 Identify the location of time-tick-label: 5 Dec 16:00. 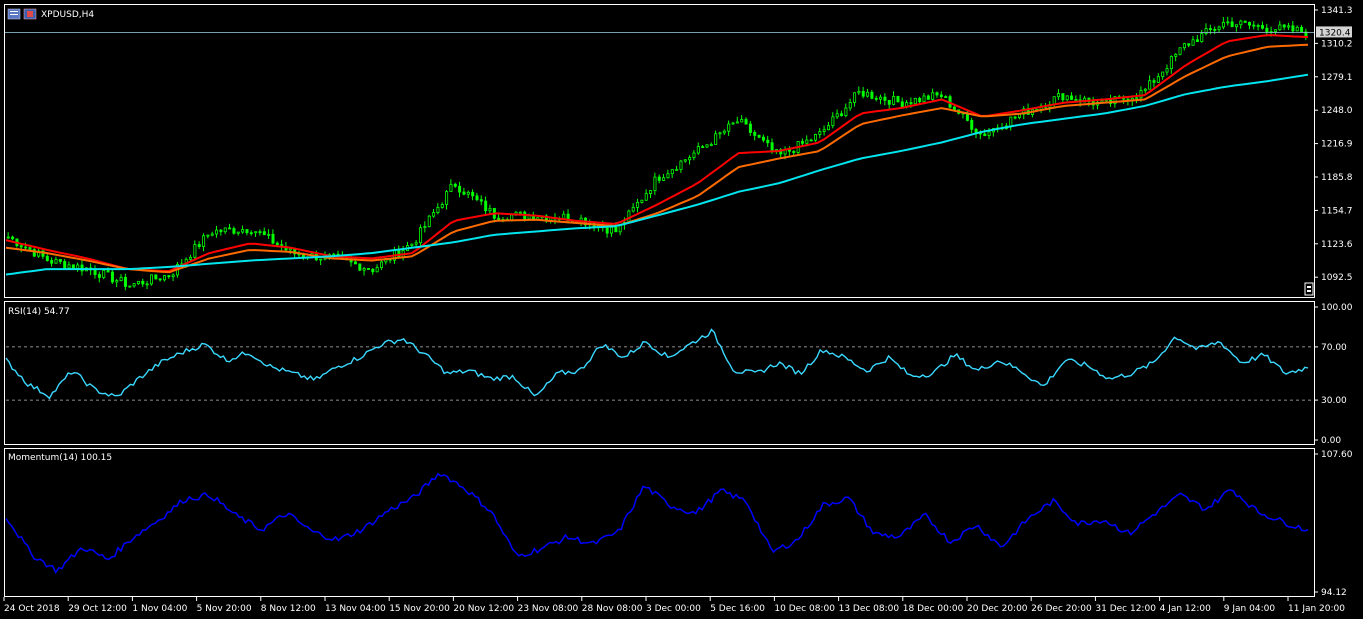
(737, 609).